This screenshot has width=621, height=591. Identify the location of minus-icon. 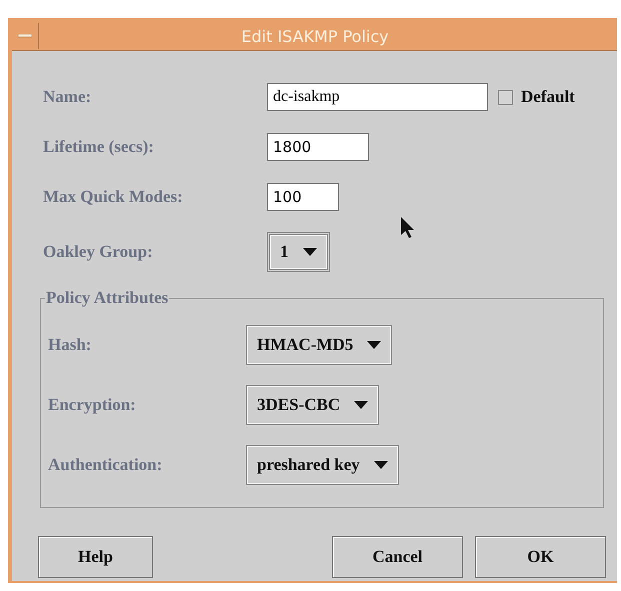
(25, 36).